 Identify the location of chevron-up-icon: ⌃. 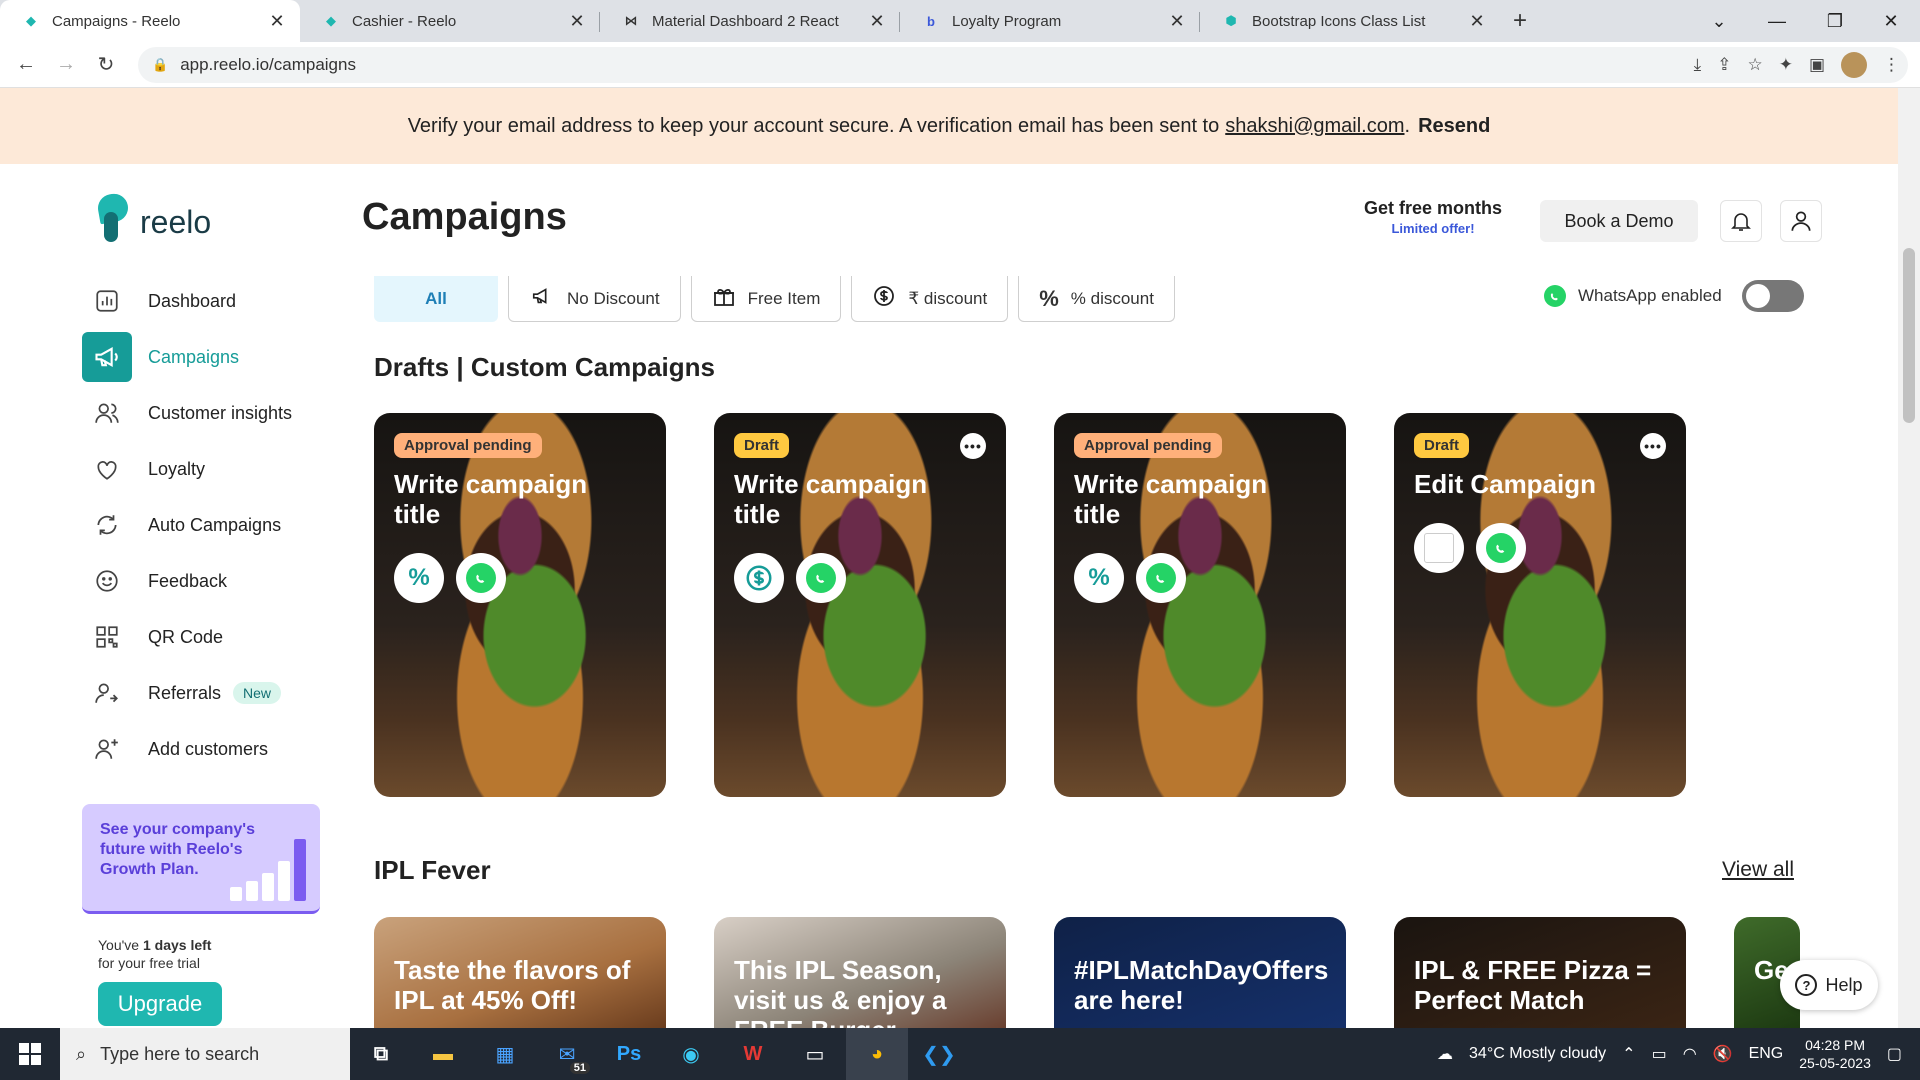
(1628, 1054).